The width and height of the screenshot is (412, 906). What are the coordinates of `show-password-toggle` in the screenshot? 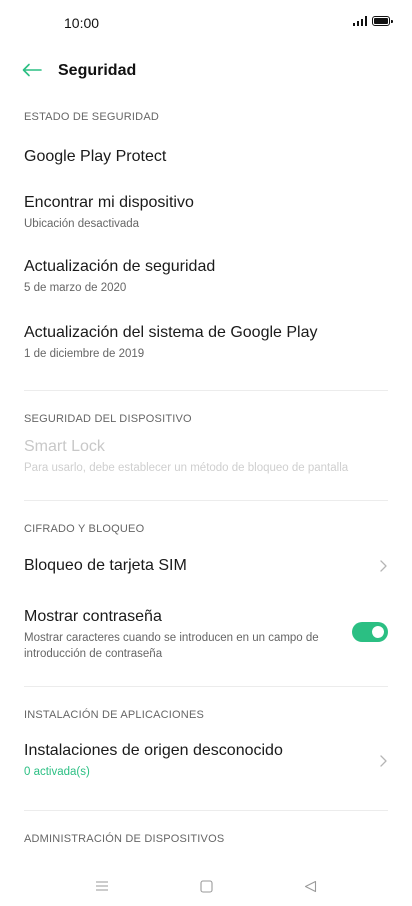 It's located at (370, 632).